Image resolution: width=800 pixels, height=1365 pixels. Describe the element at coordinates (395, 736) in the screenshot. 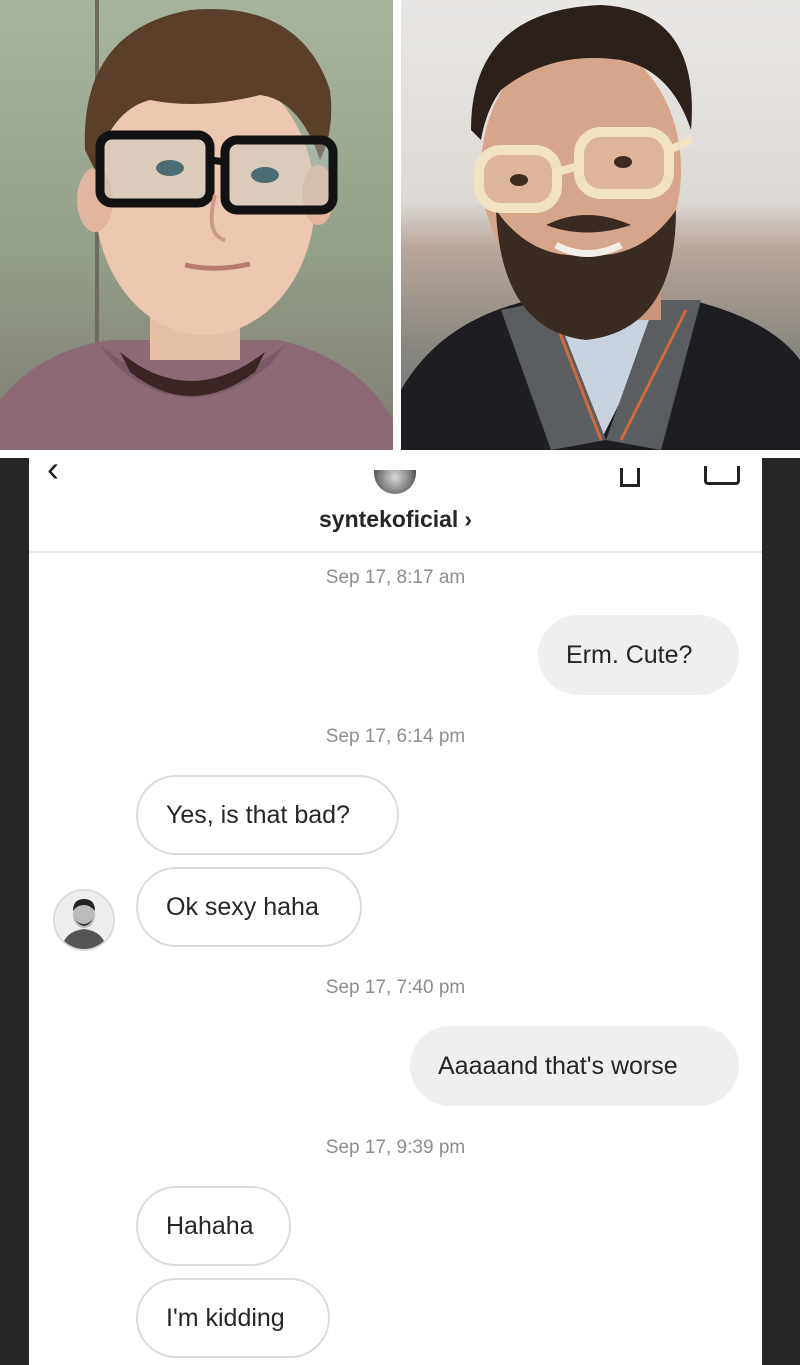

I see `timestamp: Sep 17, 6:14 pm` at that location.